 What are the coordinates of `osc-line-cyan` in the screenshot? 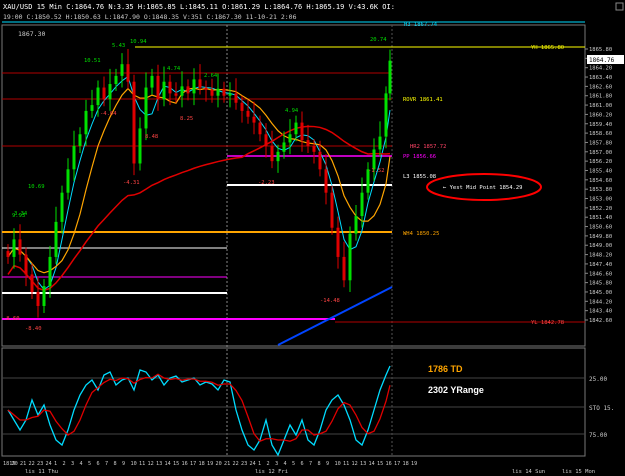 It's located at (199, 411).